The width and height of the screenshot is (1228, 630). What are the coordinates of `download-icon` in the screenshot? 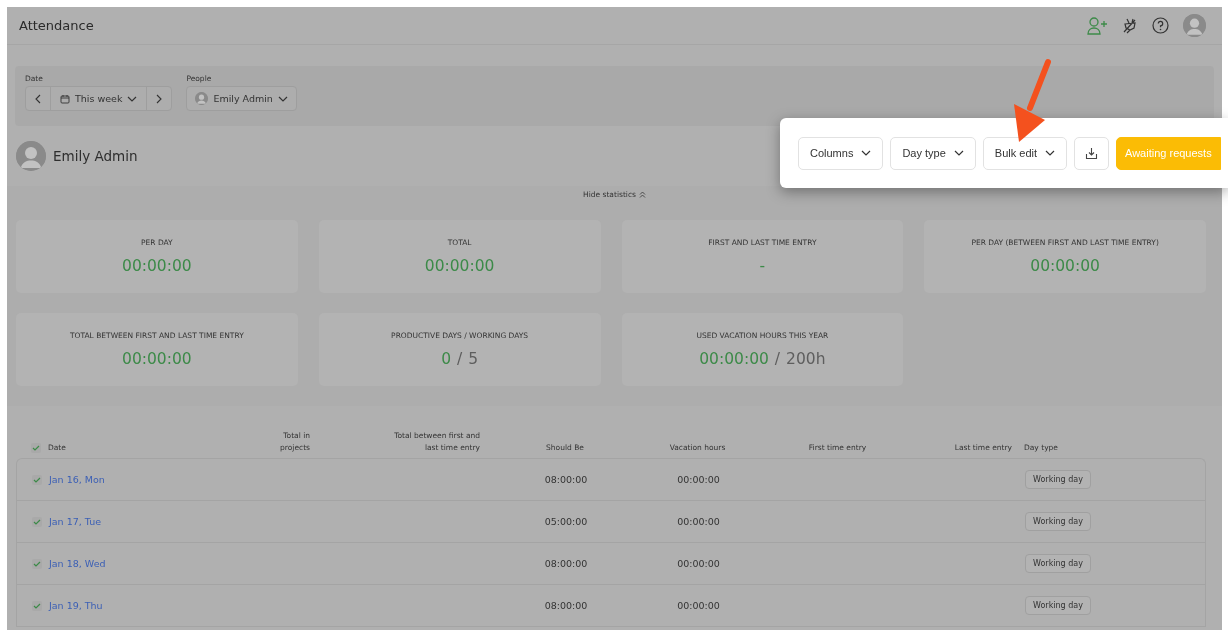 It's located at (1092, 153).